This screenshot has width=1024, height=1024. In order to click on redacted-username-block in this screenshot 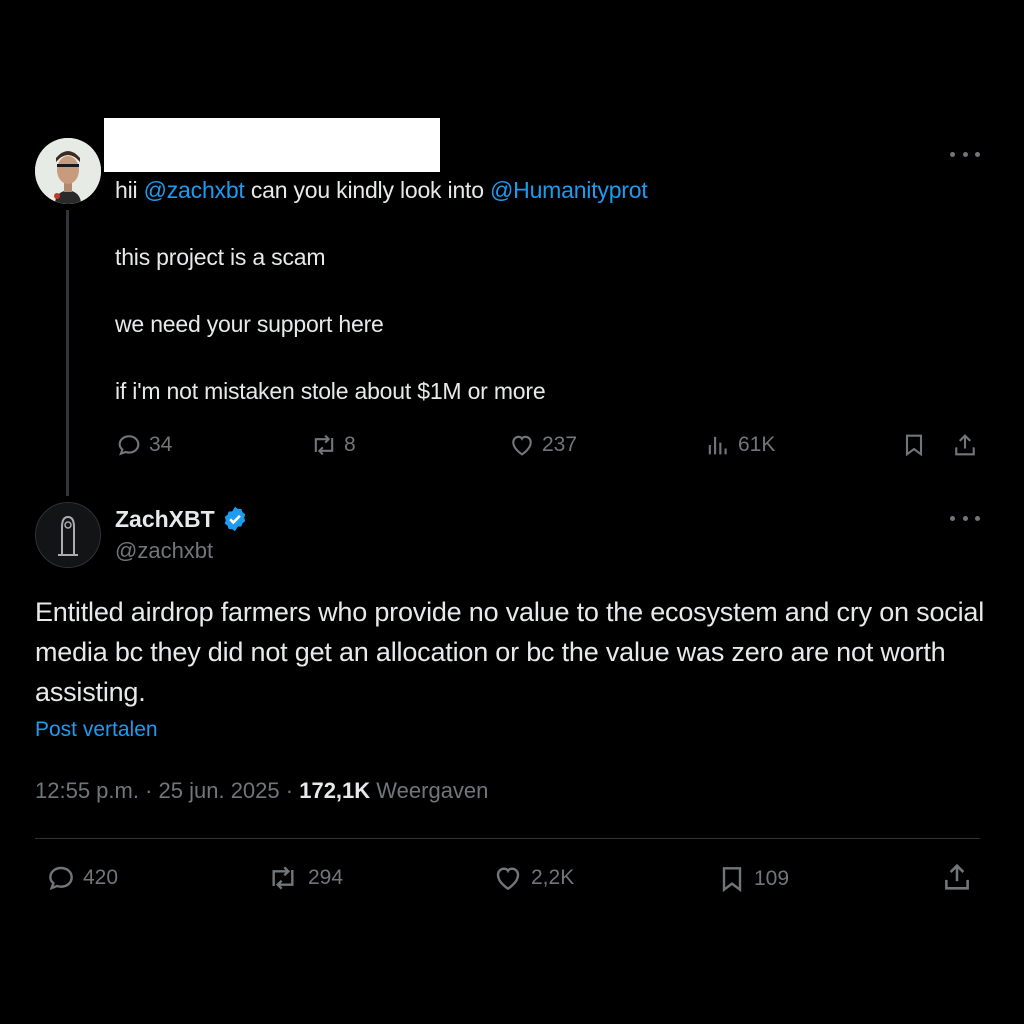, I will do `click(272, 145)`.